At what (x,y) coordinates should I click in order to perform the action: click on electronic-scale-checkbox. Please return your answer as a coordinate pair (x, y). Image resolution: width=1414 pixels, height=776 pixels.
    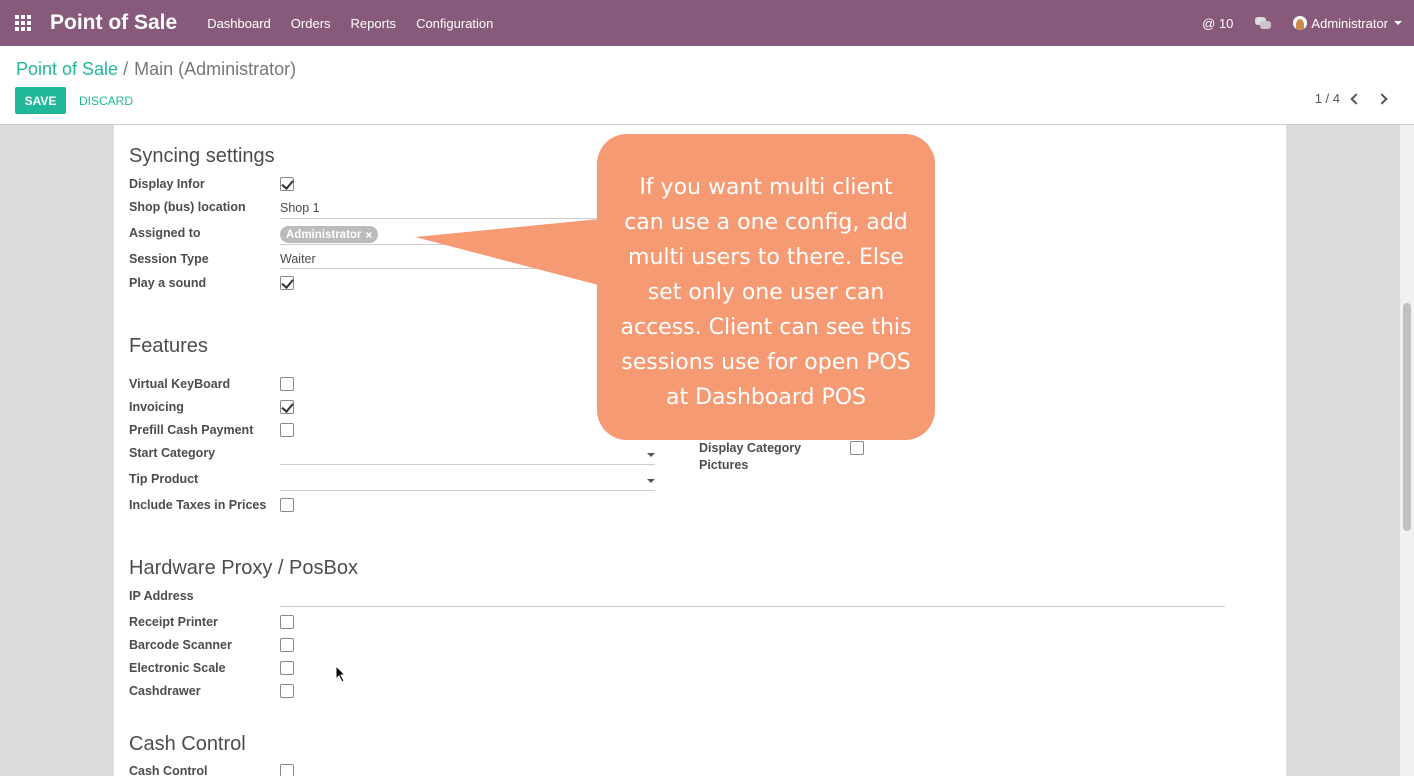
    Looking at the image, I should click on (287, 668).